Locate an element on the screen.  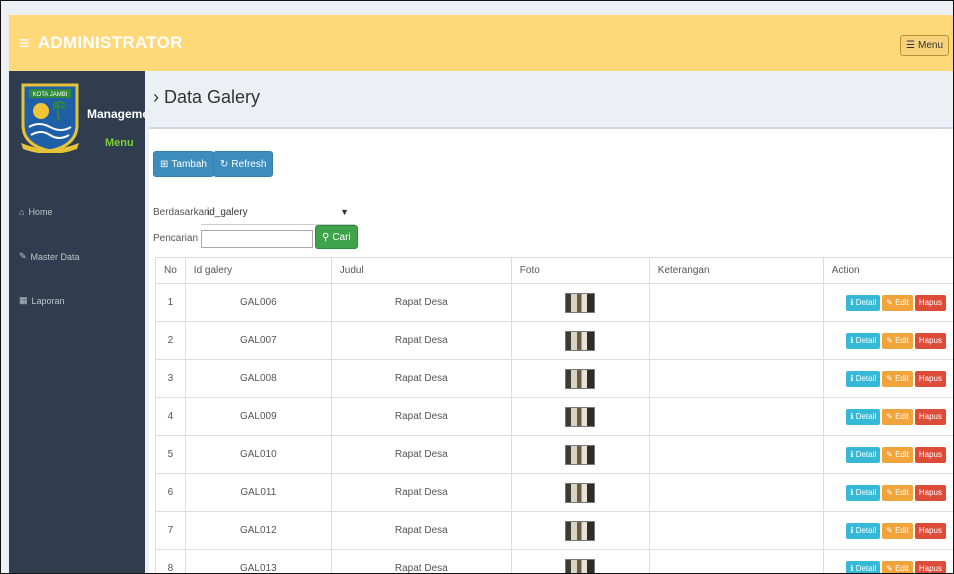
cell-no: 7 is located at coordinates (170, 530).